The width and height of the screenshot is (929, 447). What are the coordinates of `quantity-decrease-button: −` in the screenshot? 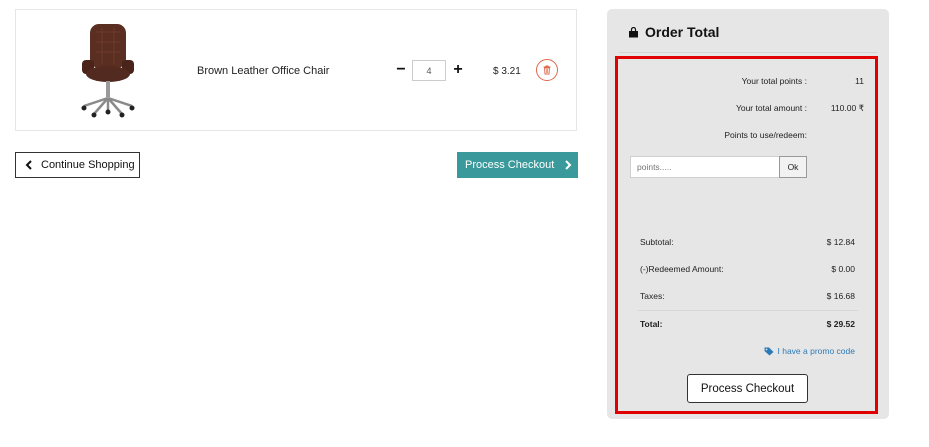 It's located at (401, 70).